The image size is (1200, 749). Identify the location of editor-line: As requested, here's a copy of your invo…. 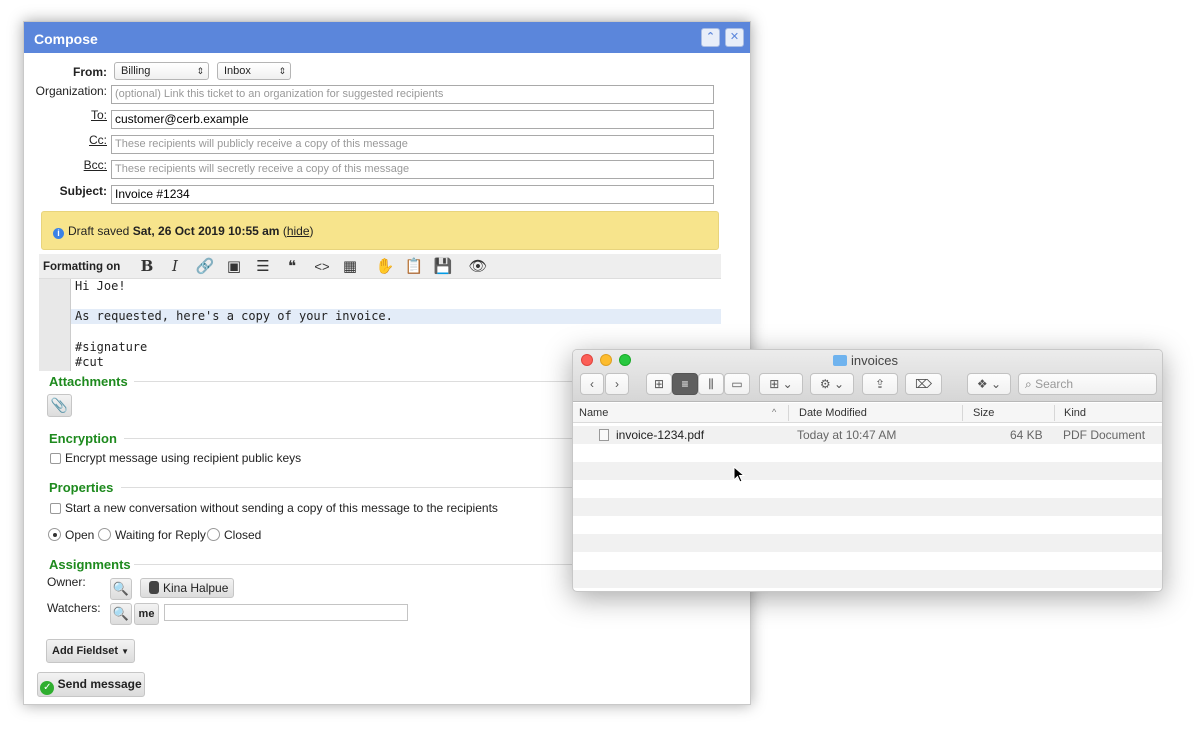
(234, 316).